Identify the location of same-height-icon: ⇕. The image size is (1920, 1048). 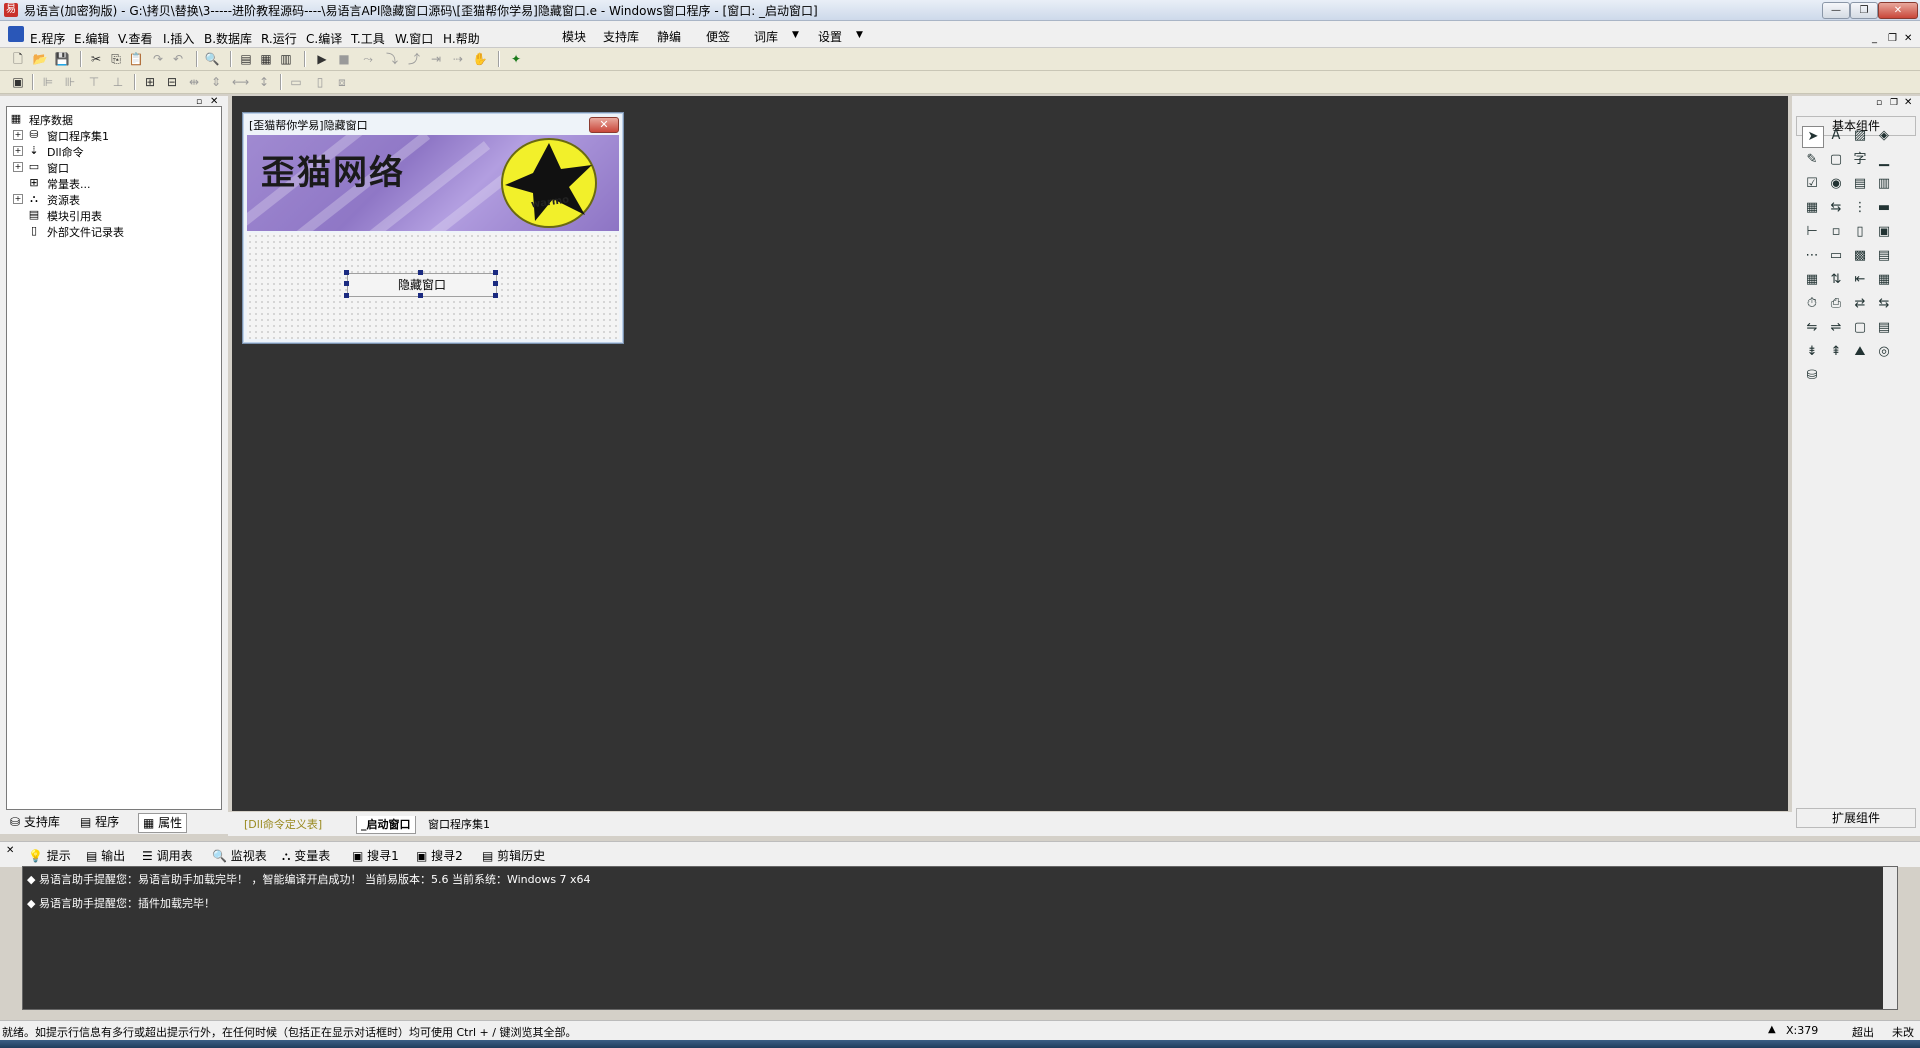
(216, 82).